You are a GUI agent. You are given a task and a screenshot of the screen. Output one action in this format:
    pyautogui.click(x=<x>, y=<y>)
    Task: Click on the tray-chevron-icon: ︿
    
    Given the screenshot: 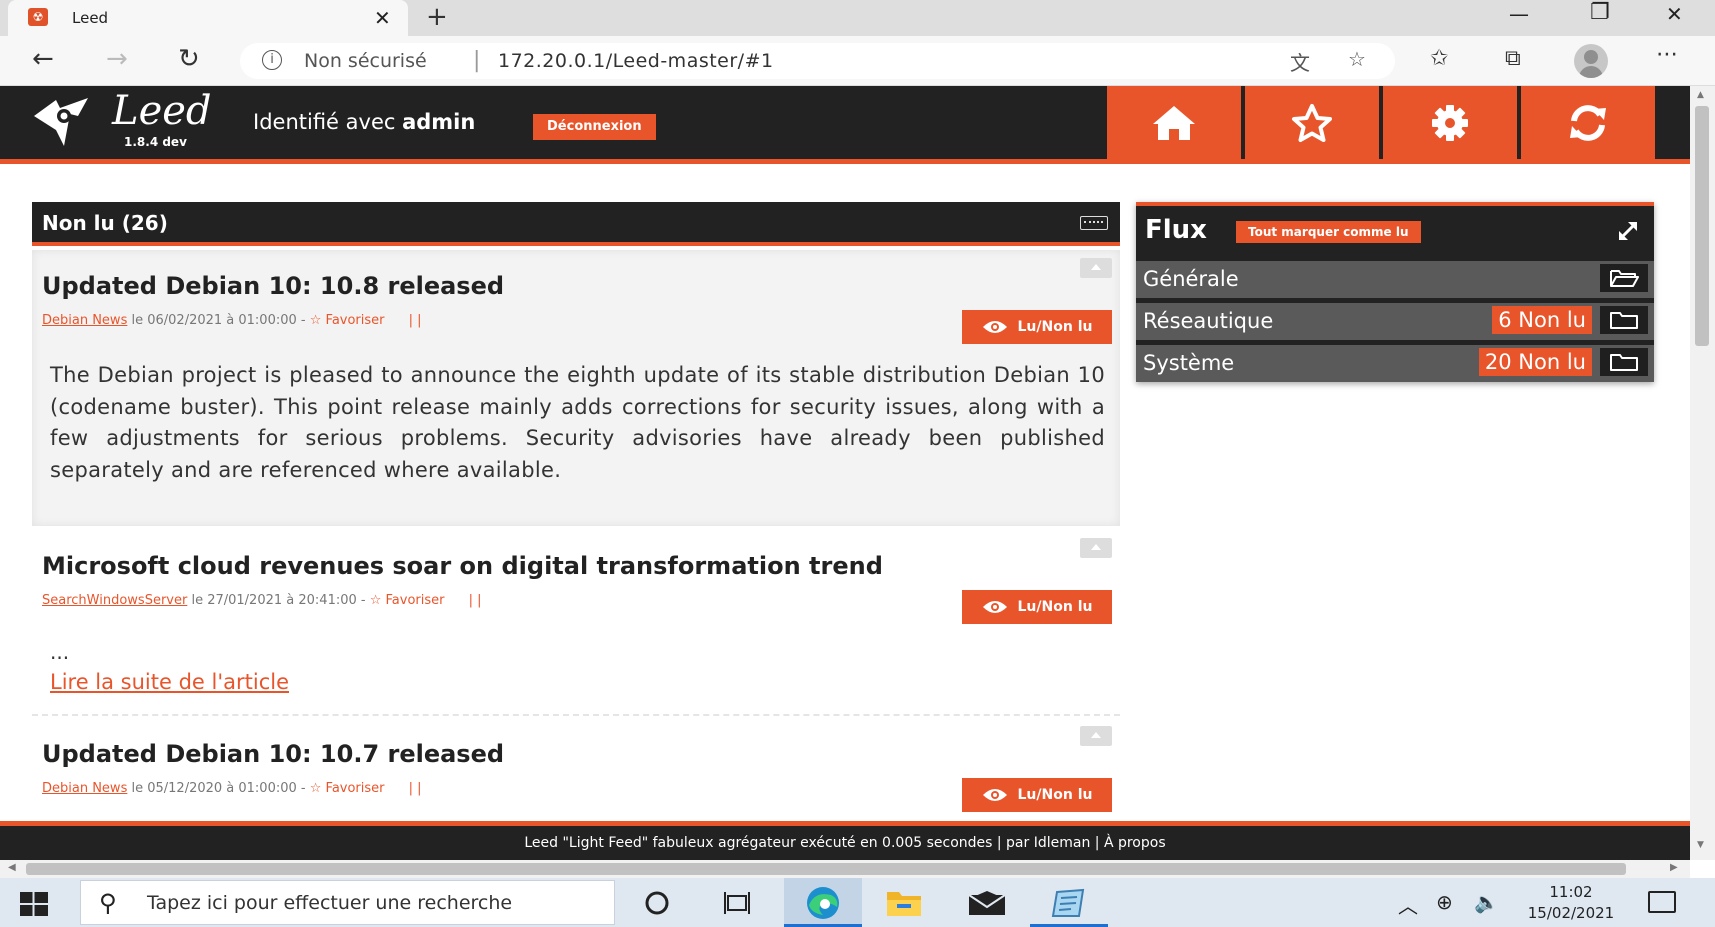 What is the action you would take?
    pyautogui.click(x=1408, y=904)
    